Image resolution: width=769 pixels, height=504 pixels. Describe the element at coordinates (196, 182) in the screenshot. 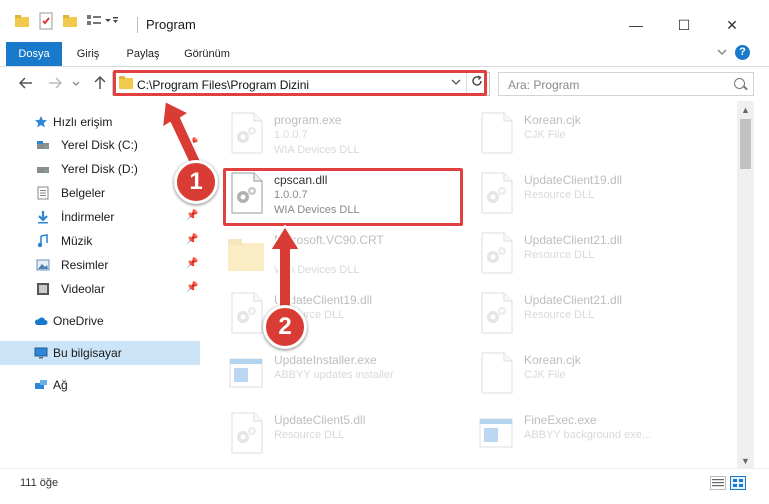

I see `step-badge-1: 1` at that location.